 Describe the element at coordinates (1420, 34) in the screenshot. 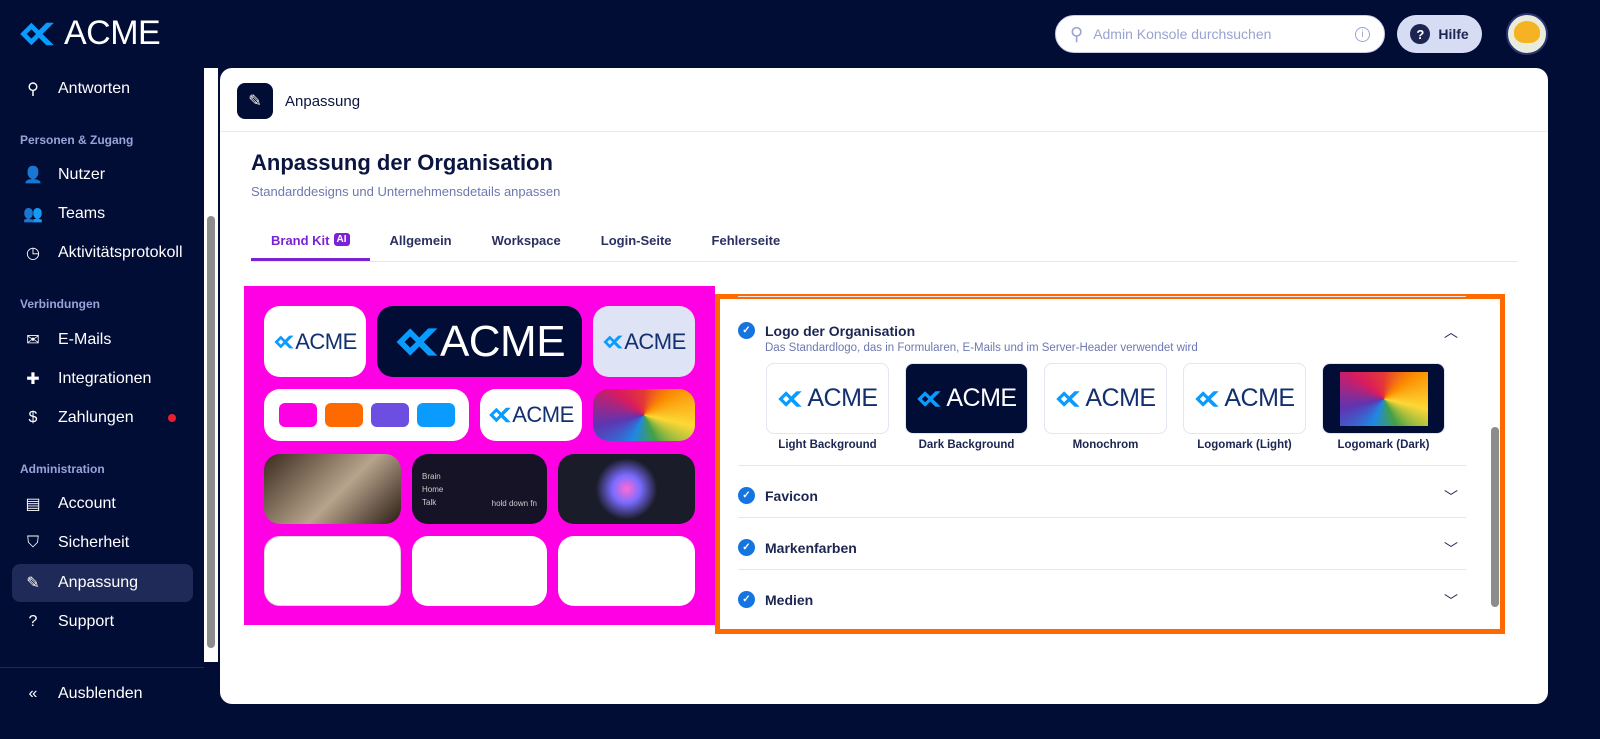

I see `question-icon: ?` at that location.